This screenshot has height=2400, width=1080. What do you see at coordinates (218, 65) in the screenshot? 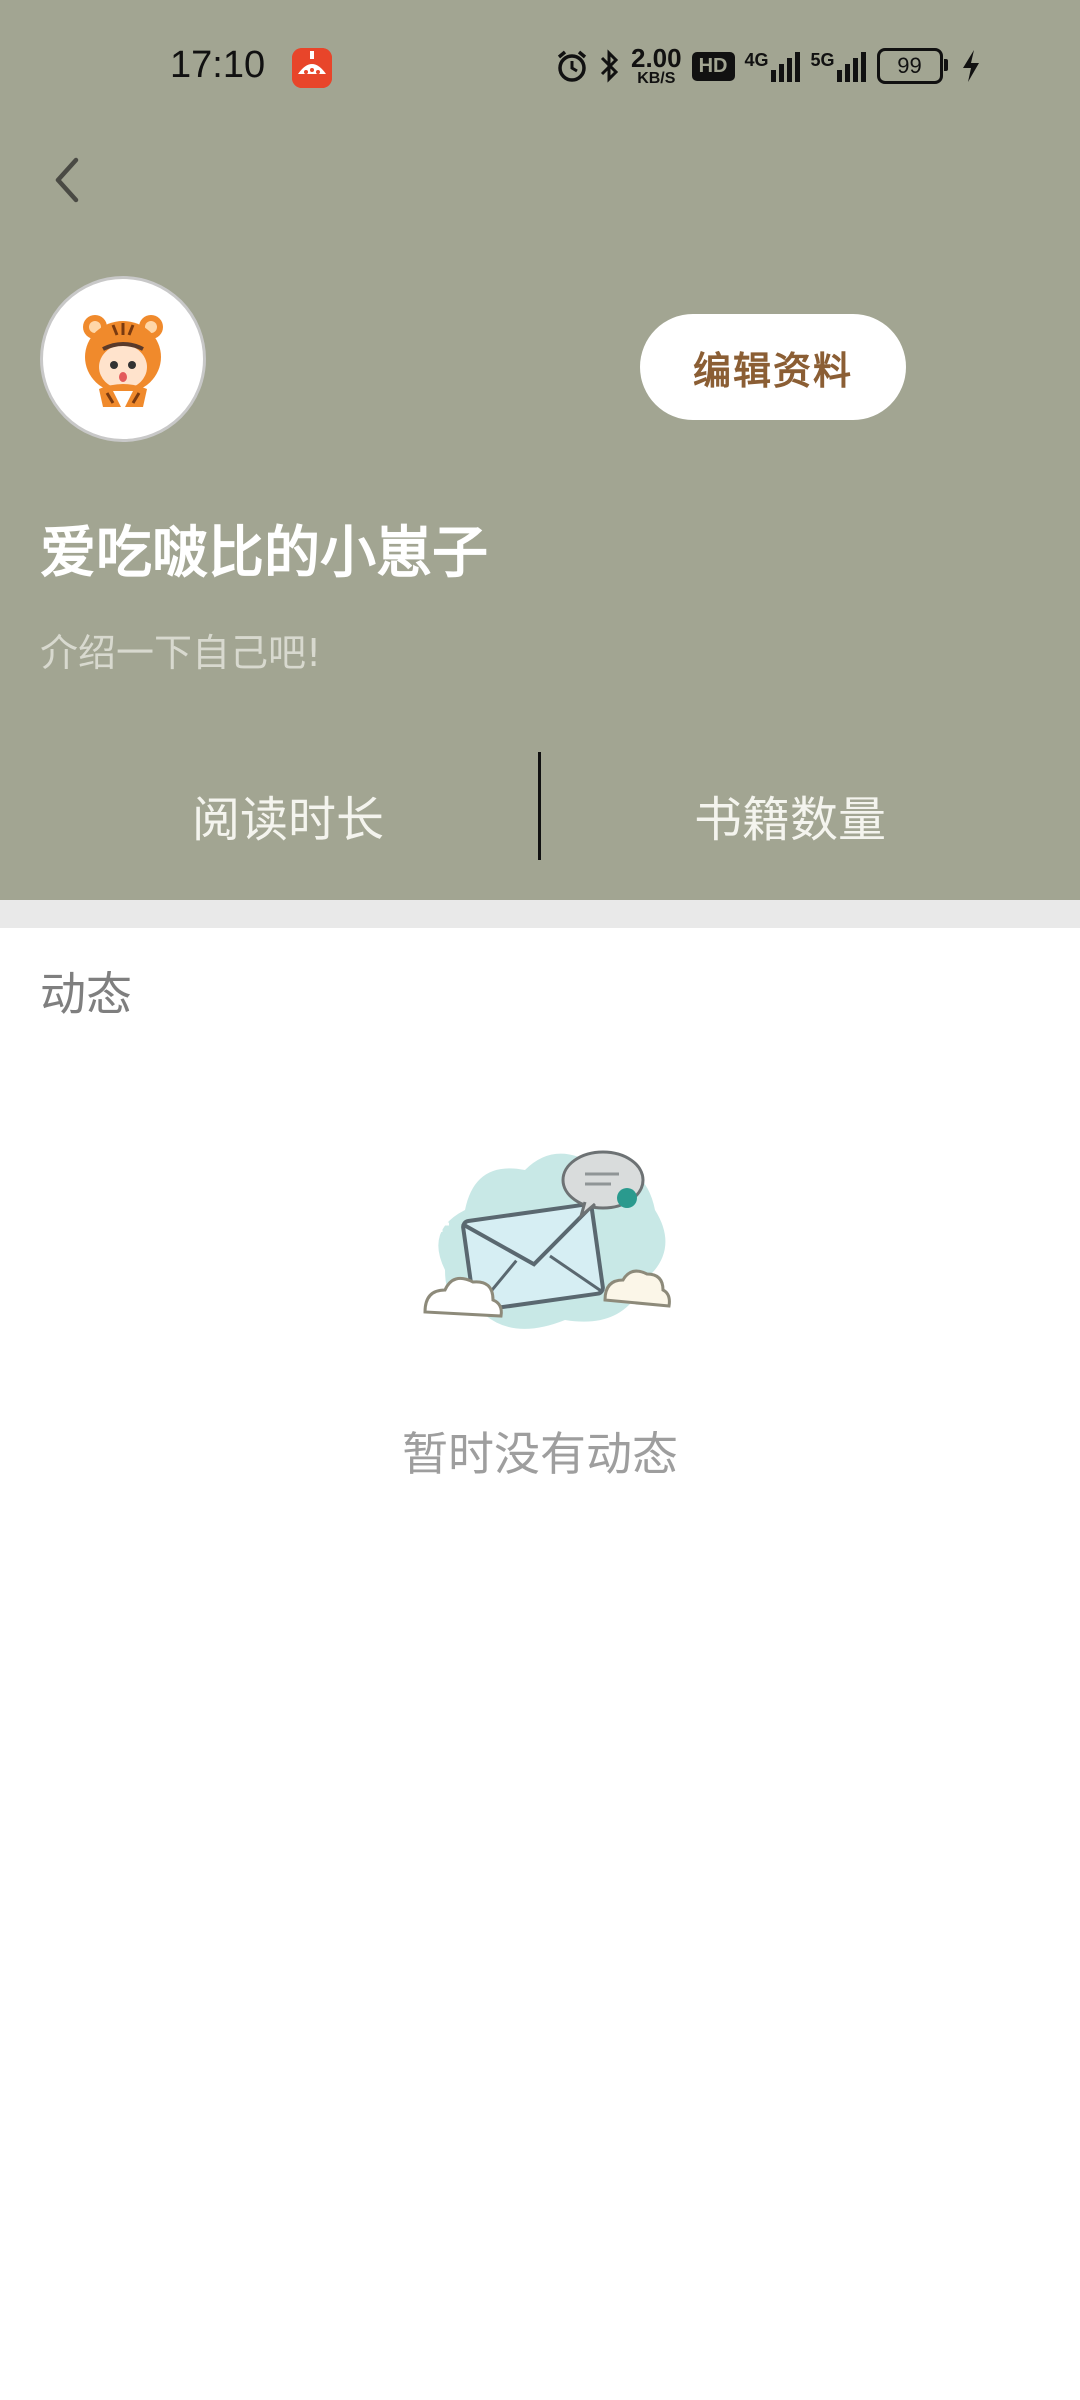
I see `status-time: 17:10` at bounding box center [218, 65].